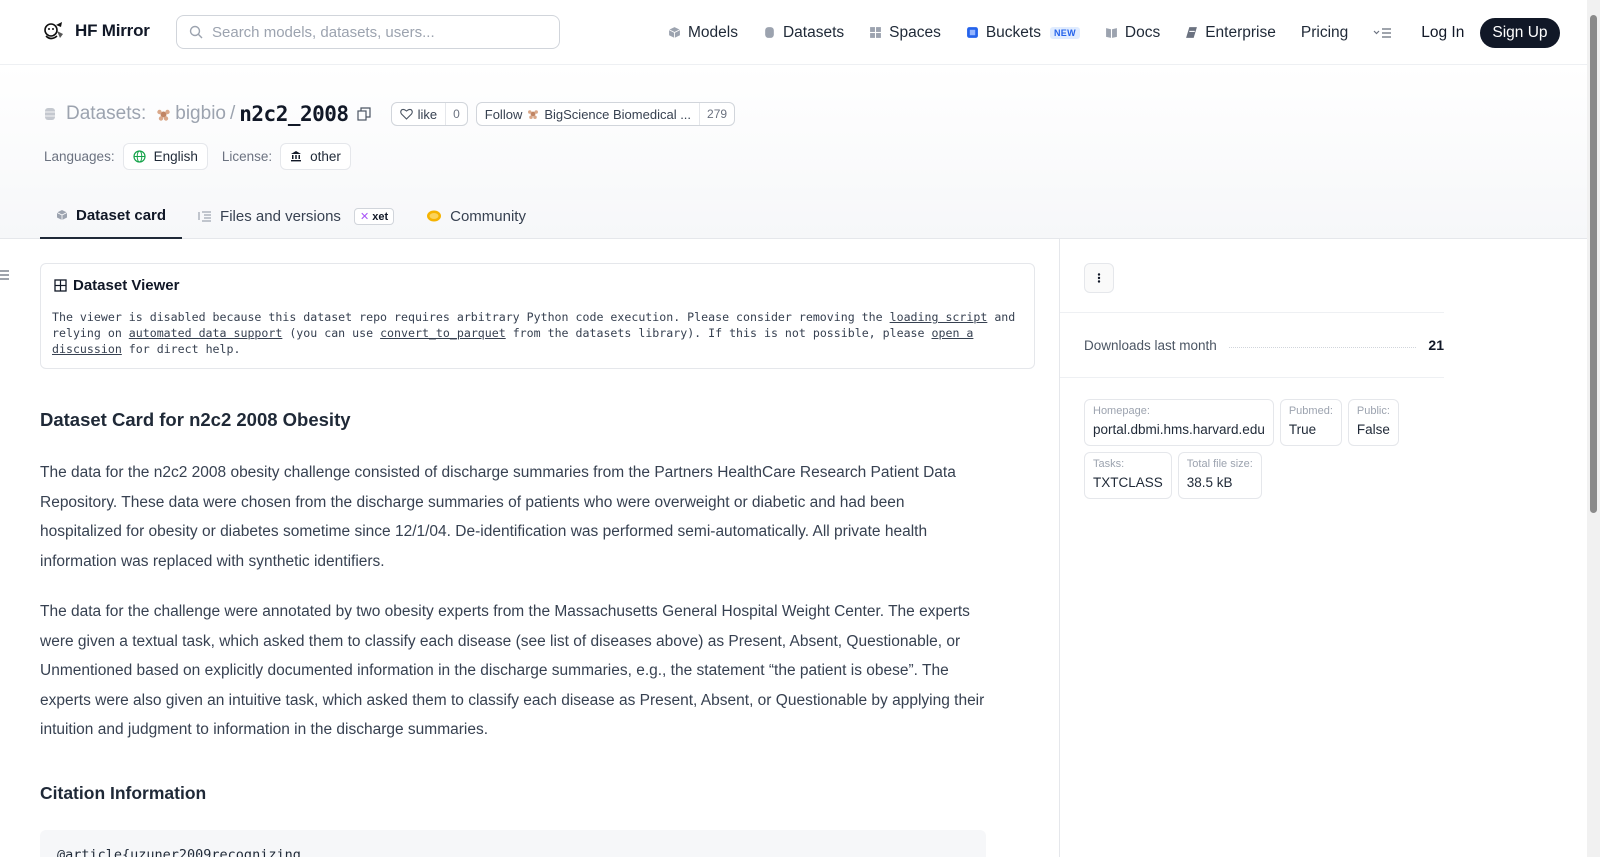 The width and height of the screenshot is (1600, 857). I want to click on repo-tags: Languages: English License: other, so click(204, 156).